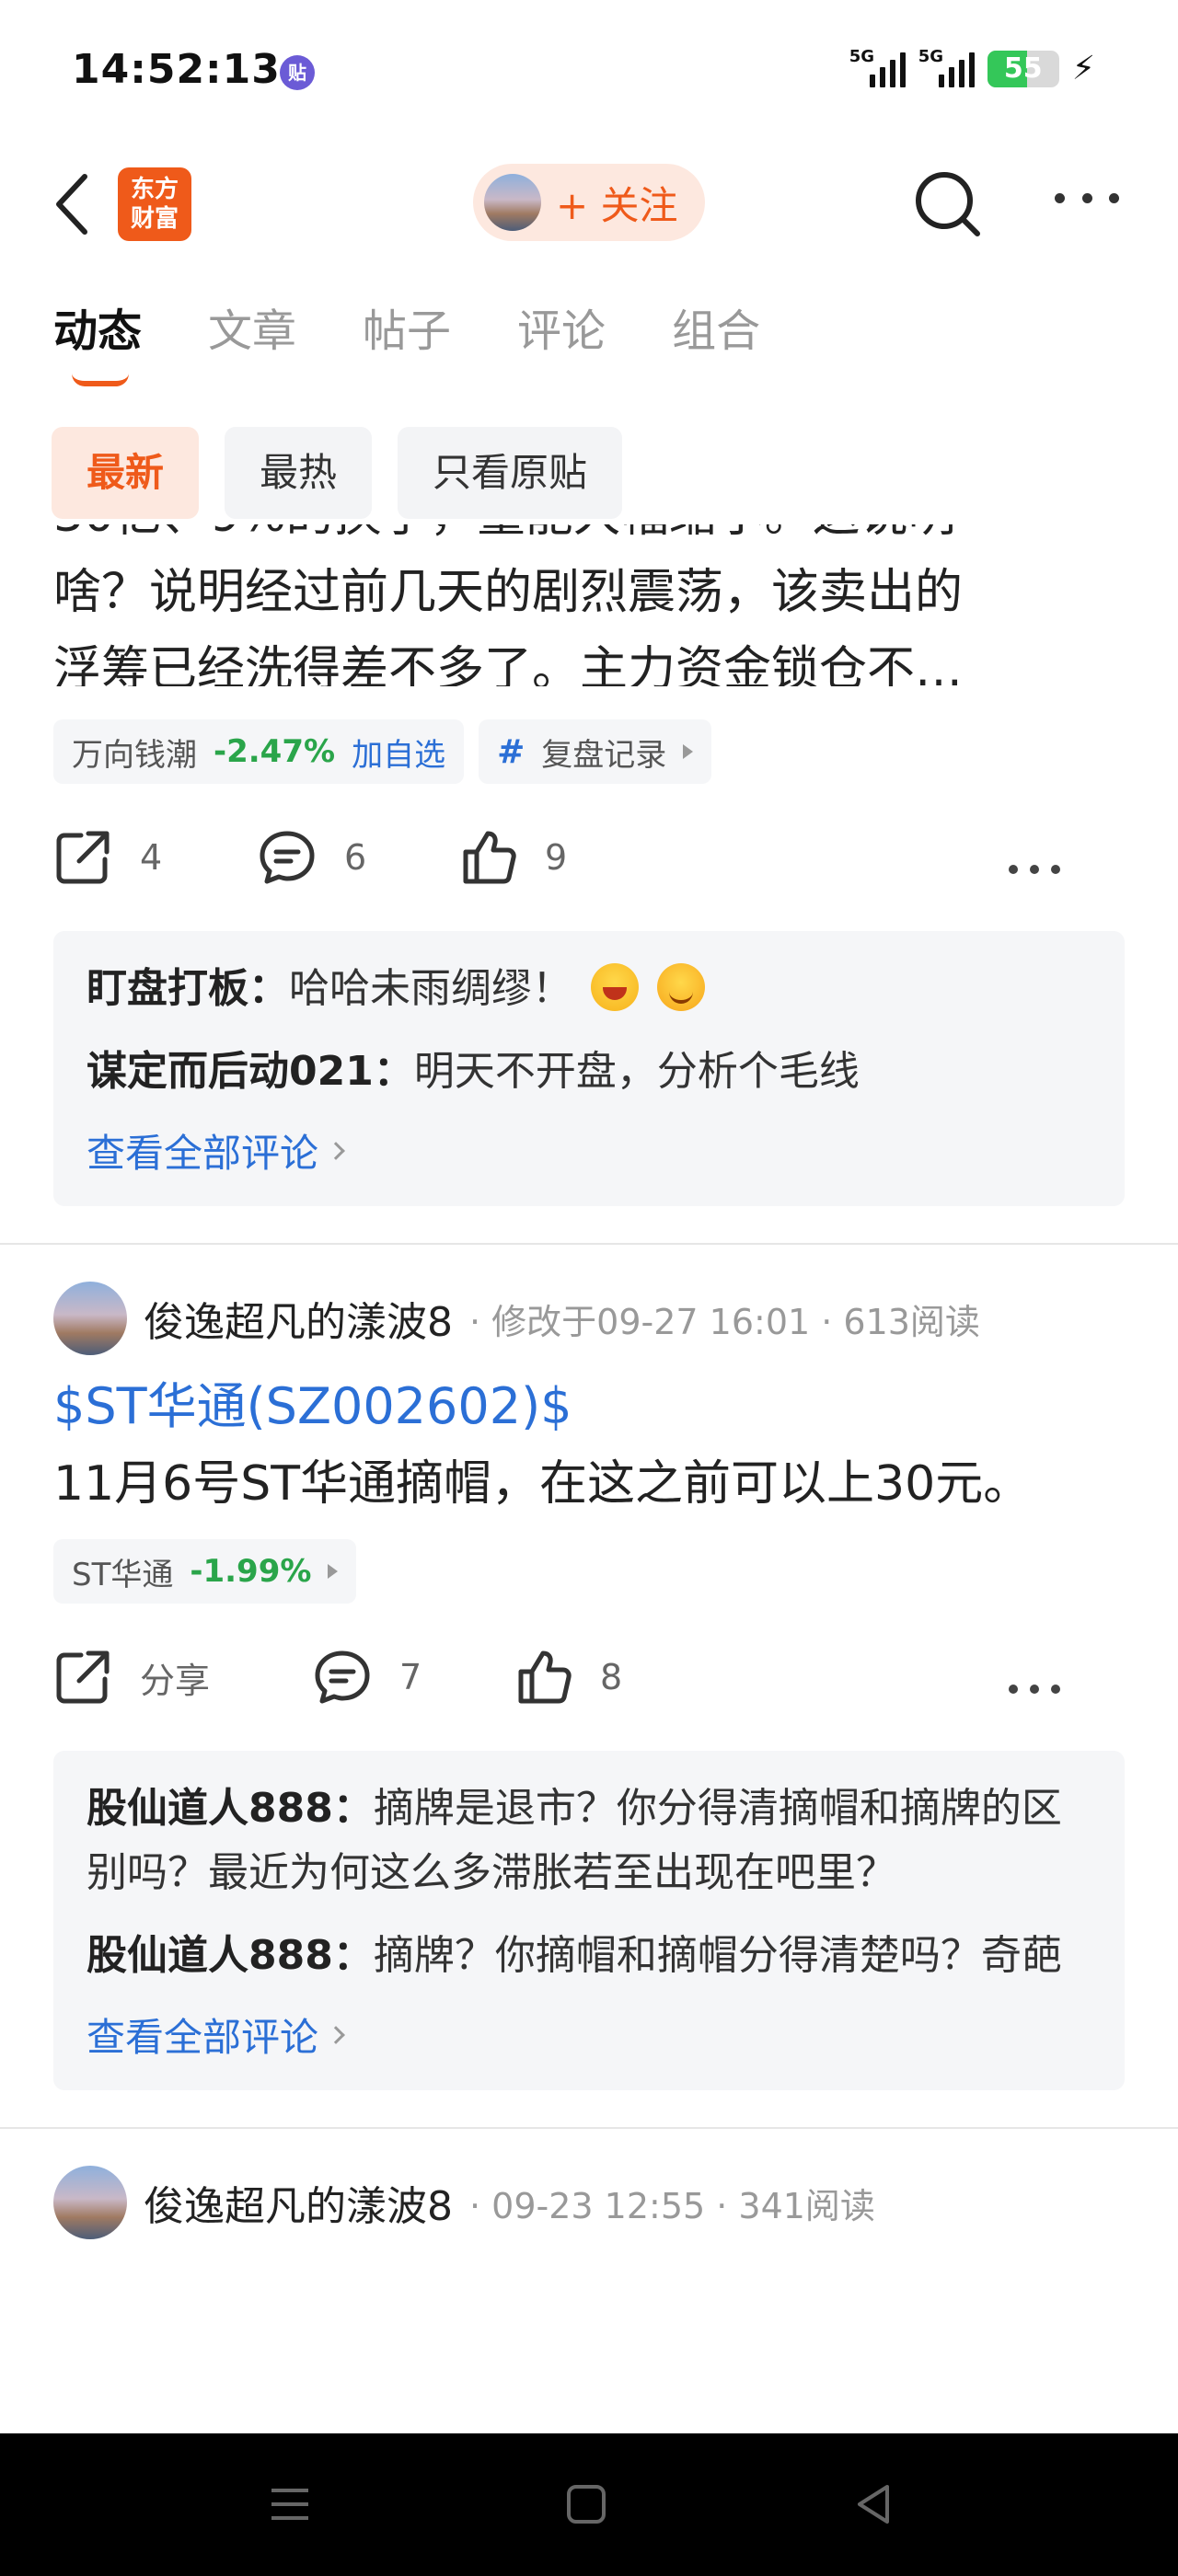 This screenshot has width=1178, height=2576. I want to click on stock-tag: ST华通 -1.99%, so click(205, 1571).